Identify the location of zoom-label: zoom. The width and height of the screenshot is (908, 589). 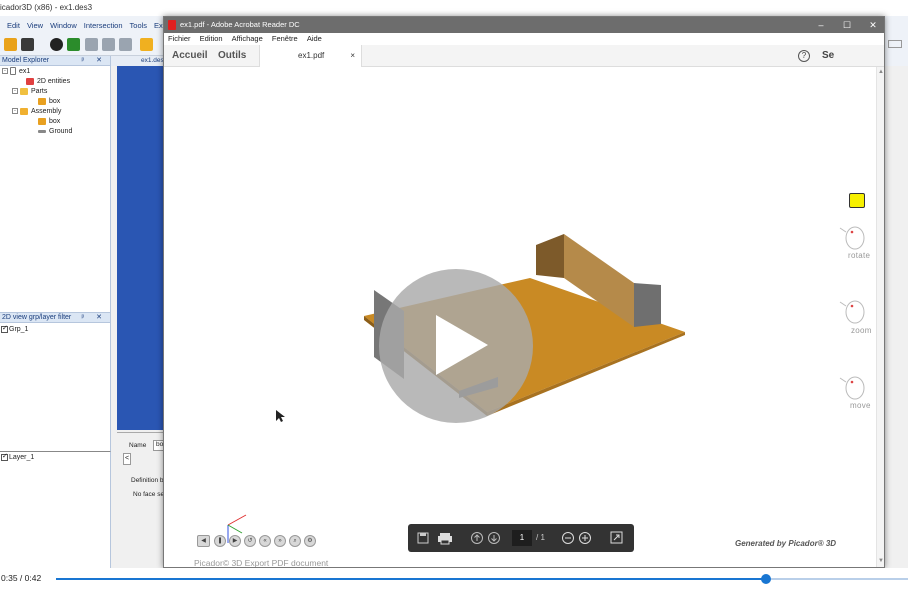
(861, 330).